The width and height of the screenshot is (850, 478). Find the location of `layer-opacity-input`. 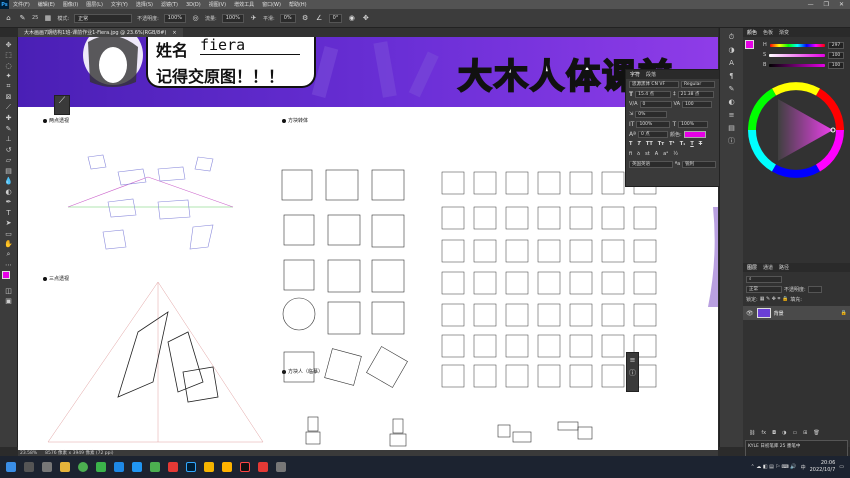

layer-opacity-input is located at coordinates (814, 289).